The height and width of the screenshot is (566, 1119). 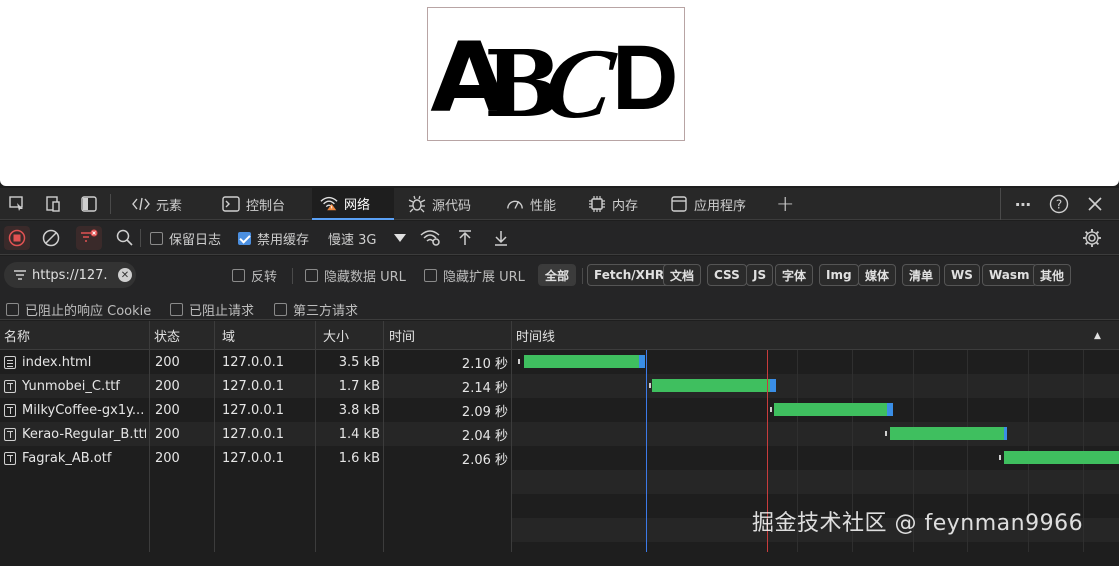 What do you see at coordinates (720, 206) in the screenshot?
I see `tab-label: 应用程序` at bounding box center [720, 206].